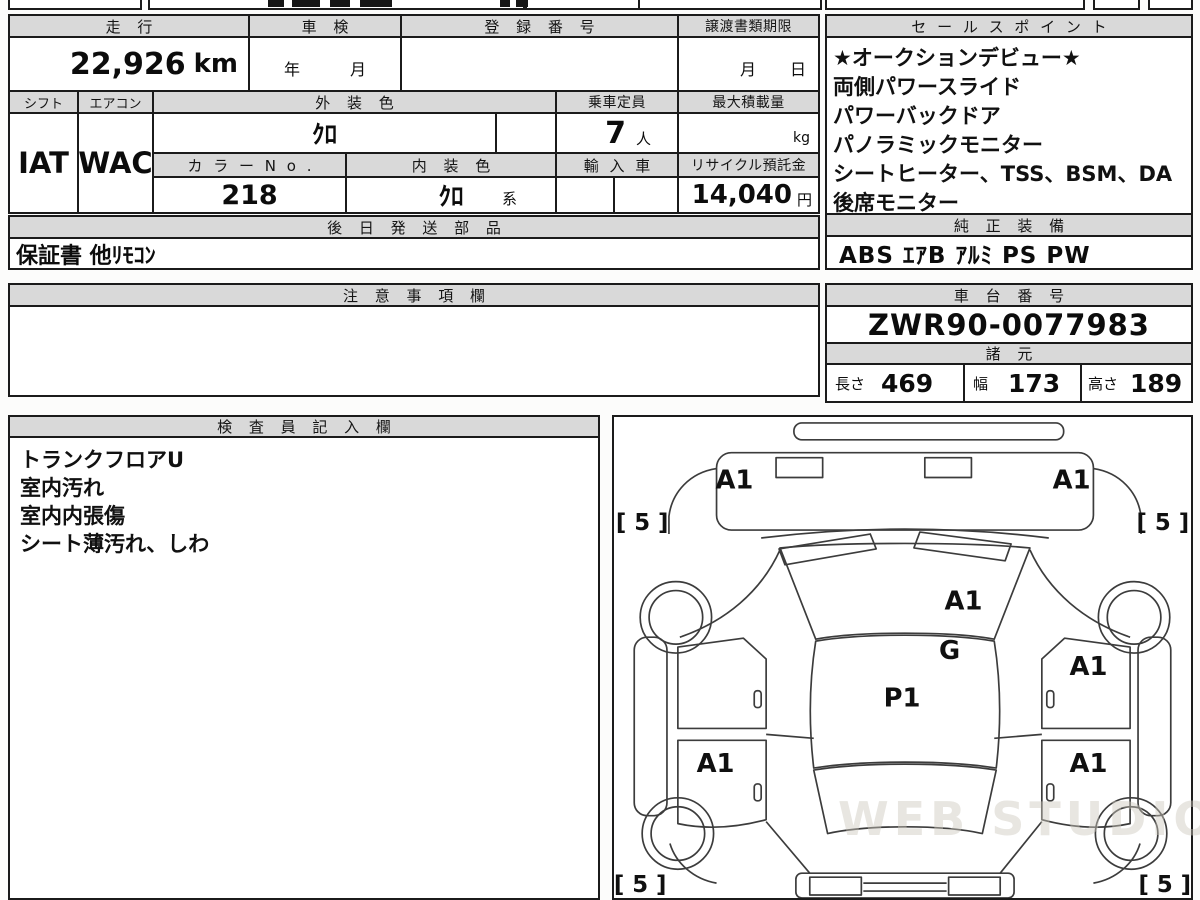  What do you see at coordinates (1009, 26) in the screenshot?
I see `sales-points-header: セ ー ル ス ポ イ ン ト` at bounding box center [1009, 26].